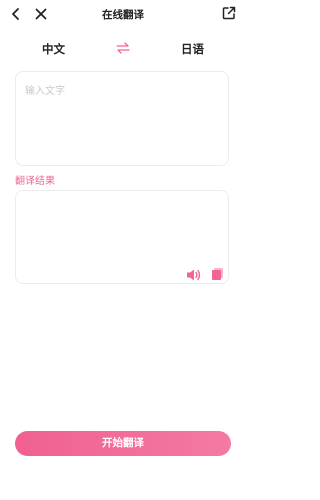 The height and width of the screenshot is (500, 320). I want to click on language-selector: 中文 日语, so click(123, 48).